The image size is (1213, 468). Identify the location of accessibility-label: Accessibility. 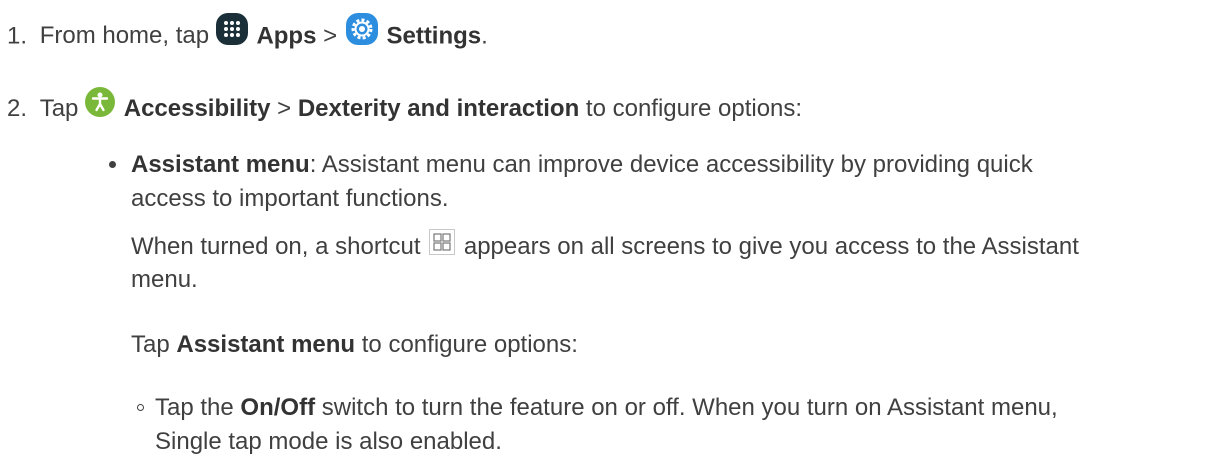
(197, 108).